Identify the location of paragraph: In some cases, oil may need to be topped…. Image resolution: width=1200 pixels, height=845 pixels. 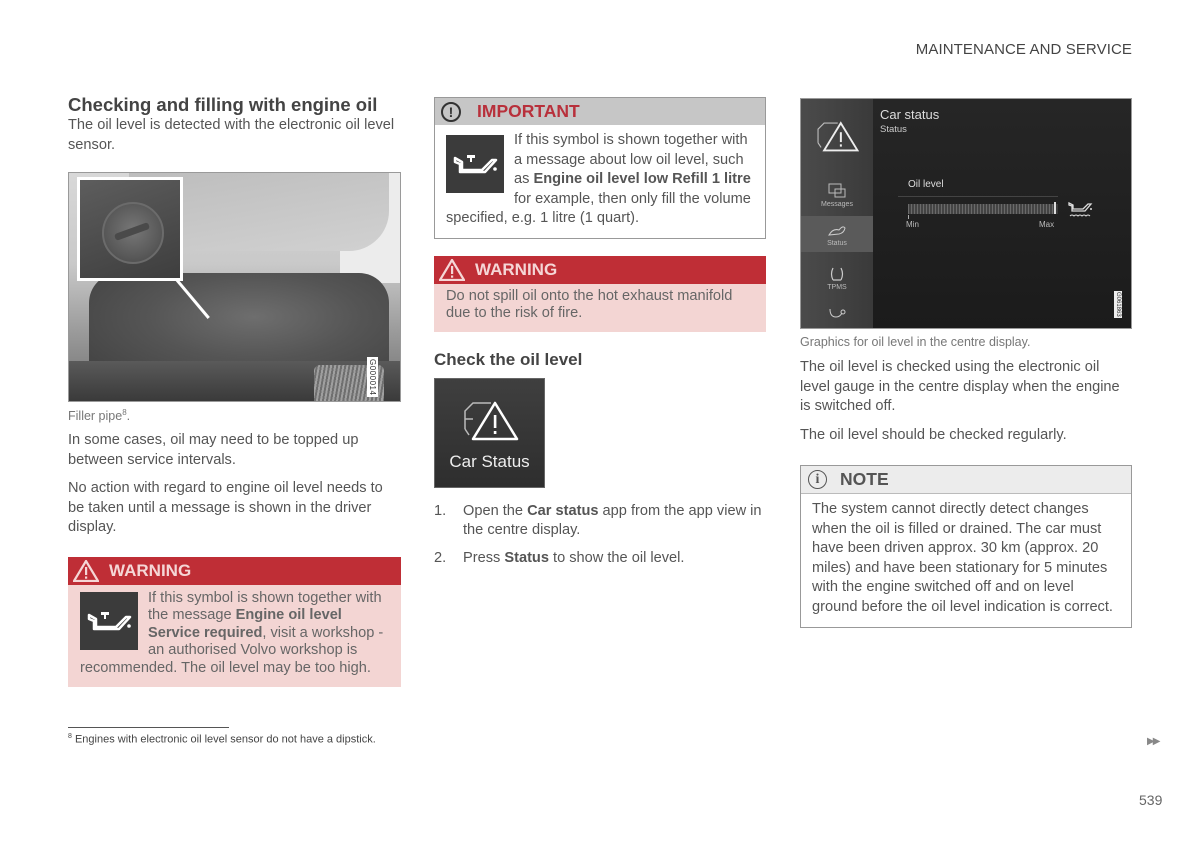
(213, 450).